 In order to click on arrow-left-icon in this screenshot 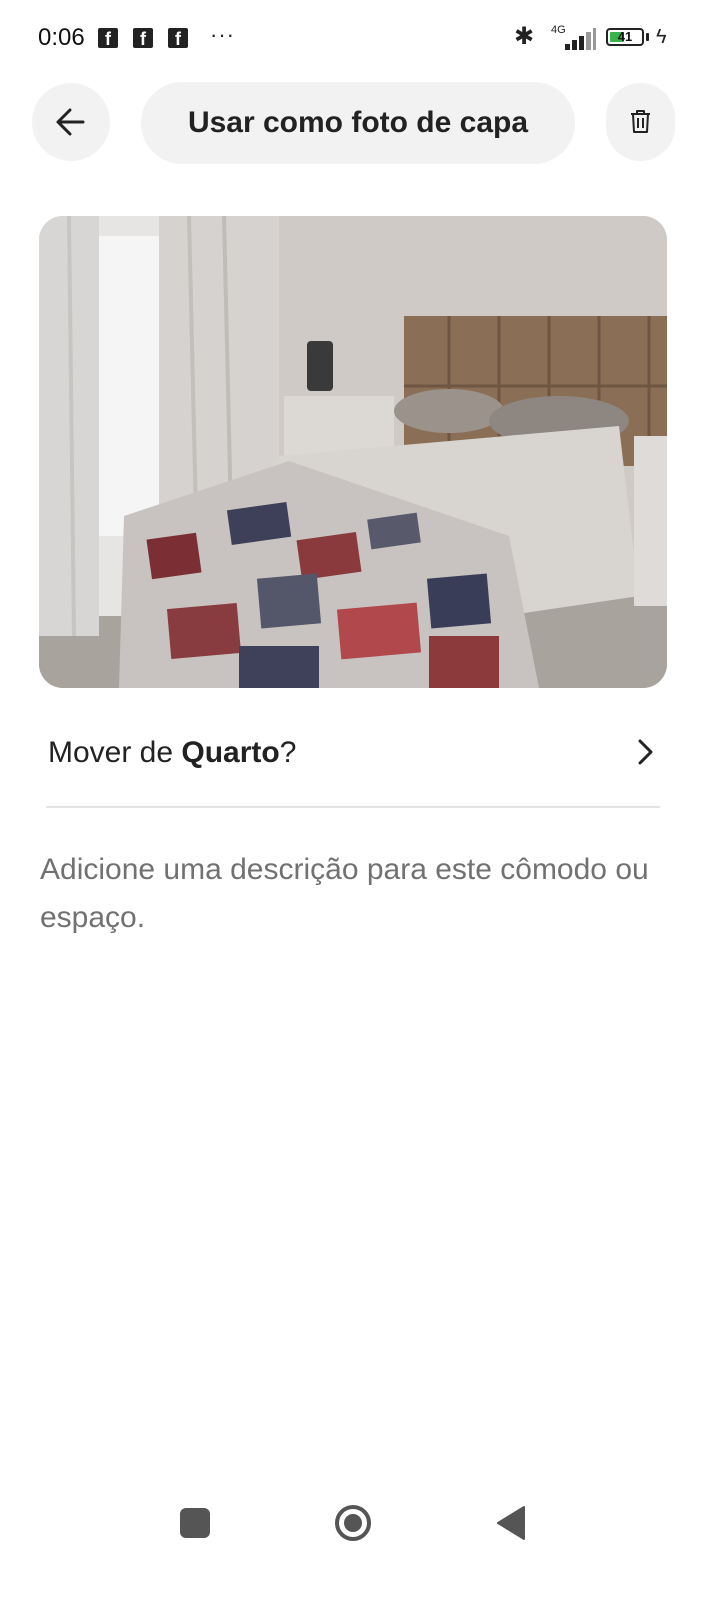, I will do `click(70, 122)`.